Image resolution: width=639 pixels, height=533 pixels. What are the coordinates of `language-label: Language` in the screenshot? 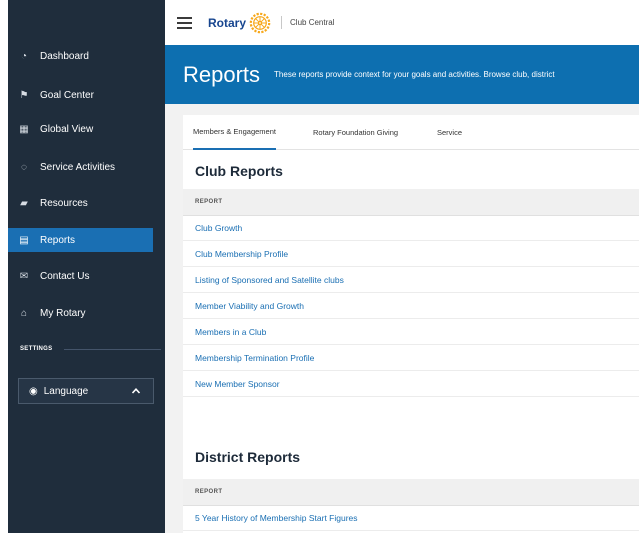 It's located at (66, 391).